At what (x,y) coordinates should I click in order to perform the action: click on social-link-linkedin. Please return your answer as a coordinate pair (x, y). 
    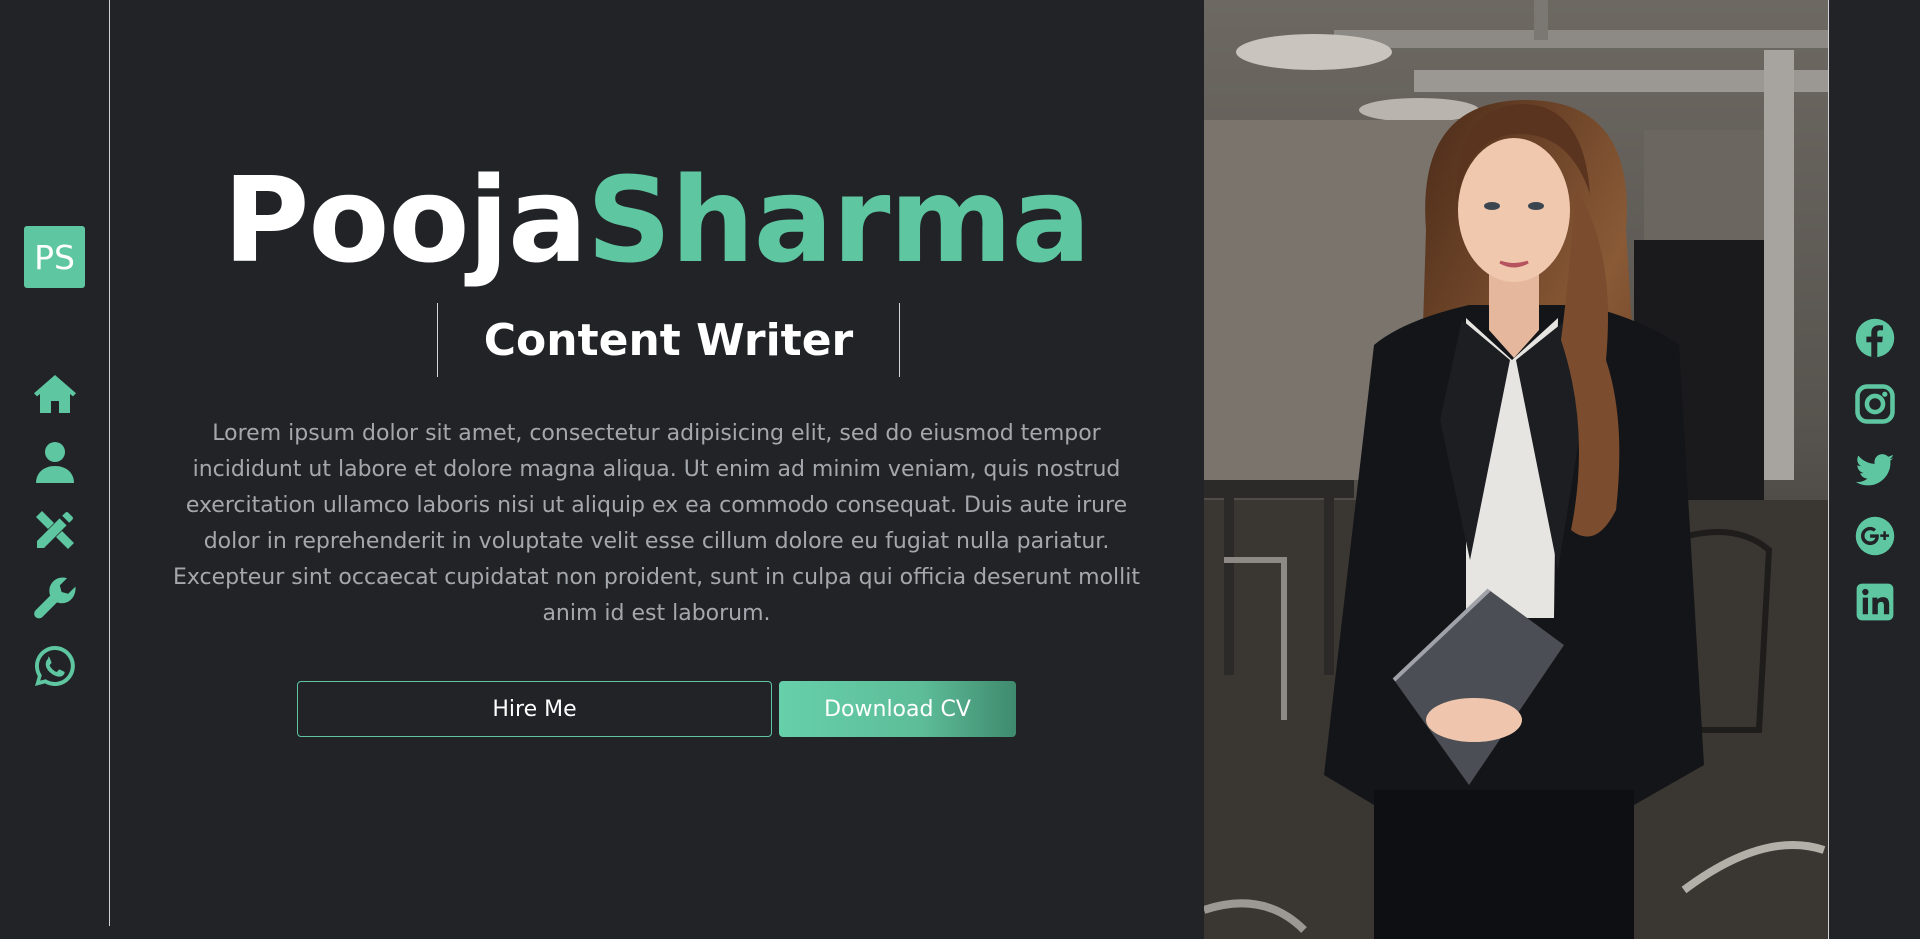
    Looking at the image, I should click on (1875, 602).